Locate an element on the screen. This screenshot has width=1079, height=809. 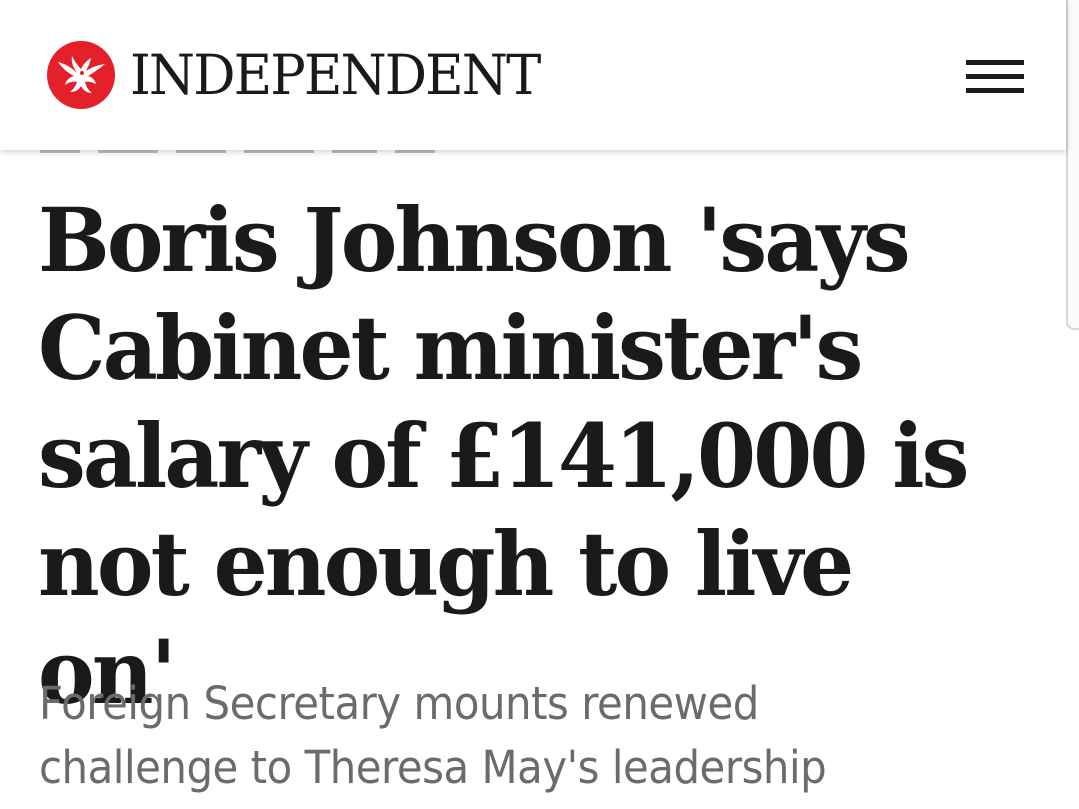
scrollbar-edge is located at coordinates (1072, 165).